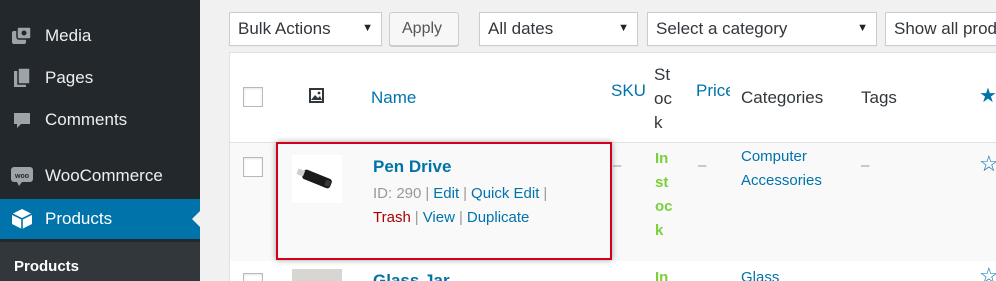 This screenshot has height=281, width=996. I want to click on column-header-price: Price, so click(713, 91).